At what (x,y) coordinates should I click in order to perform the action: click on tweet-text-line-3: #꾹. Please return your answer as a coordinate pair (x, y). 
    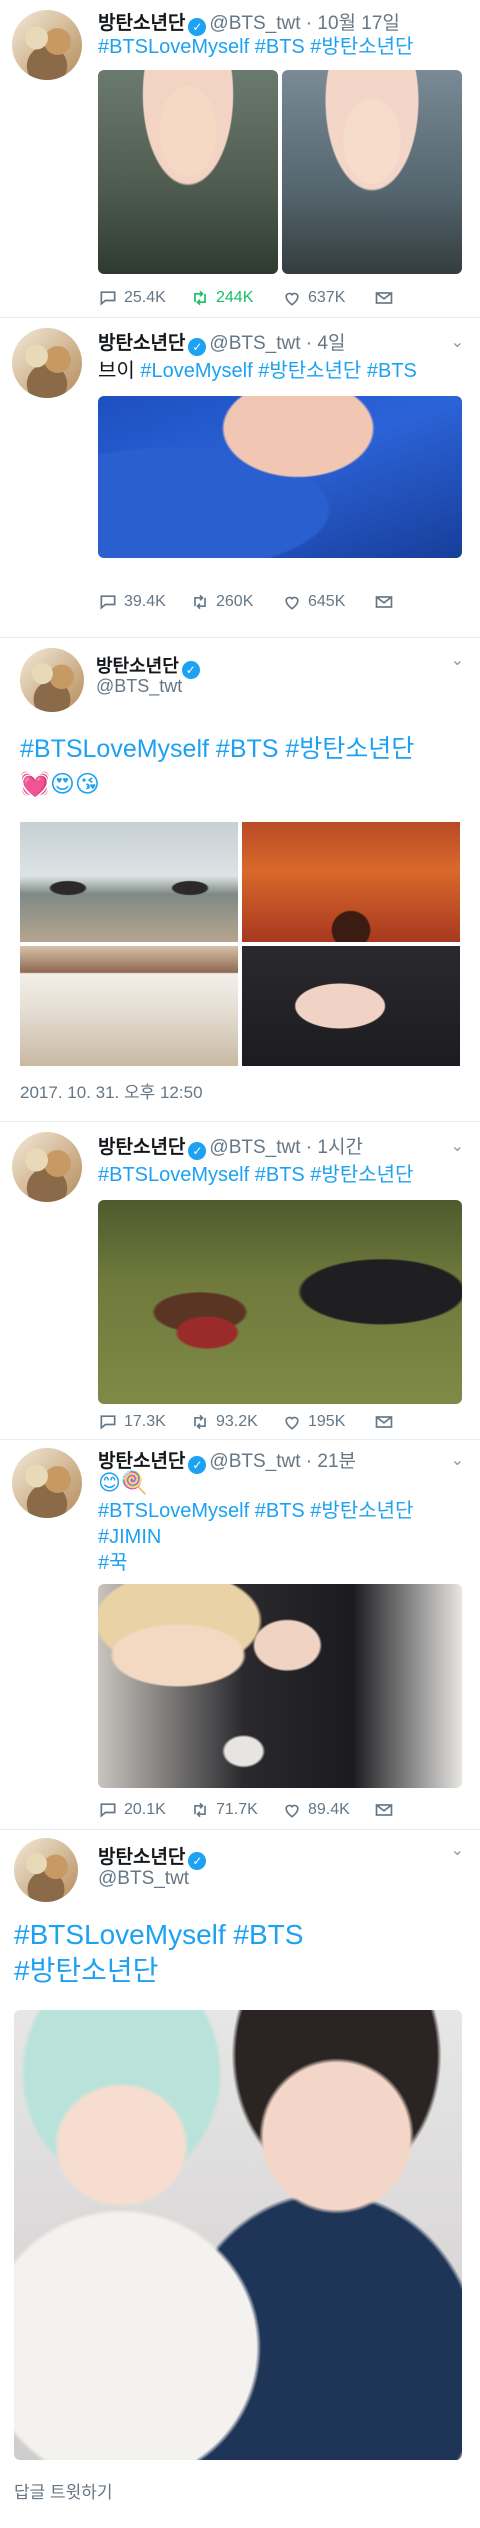
    Looking at the image, I should click on (113, 1563).